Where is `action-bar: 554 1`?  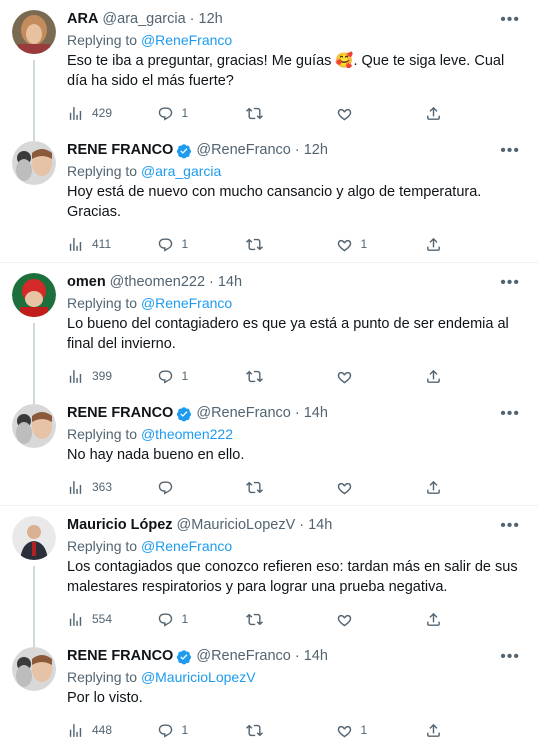
action-bar: 554 1 is located at coordinates (295, 619).